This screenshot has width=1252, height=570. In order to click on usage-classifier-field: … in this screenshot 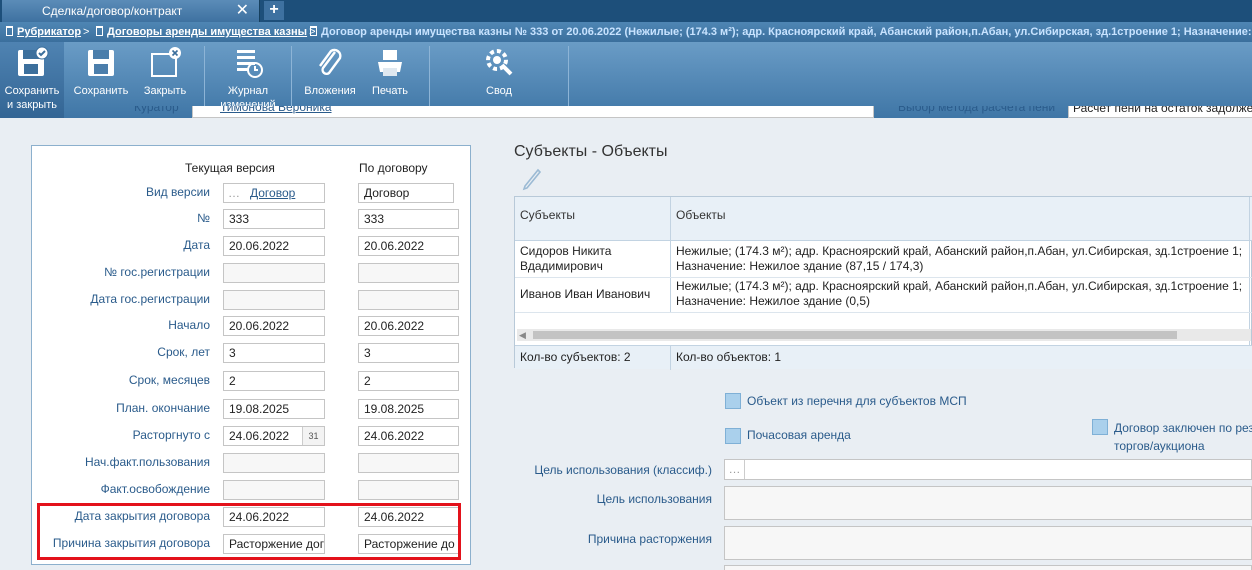, I will do `click(988, 469)`.